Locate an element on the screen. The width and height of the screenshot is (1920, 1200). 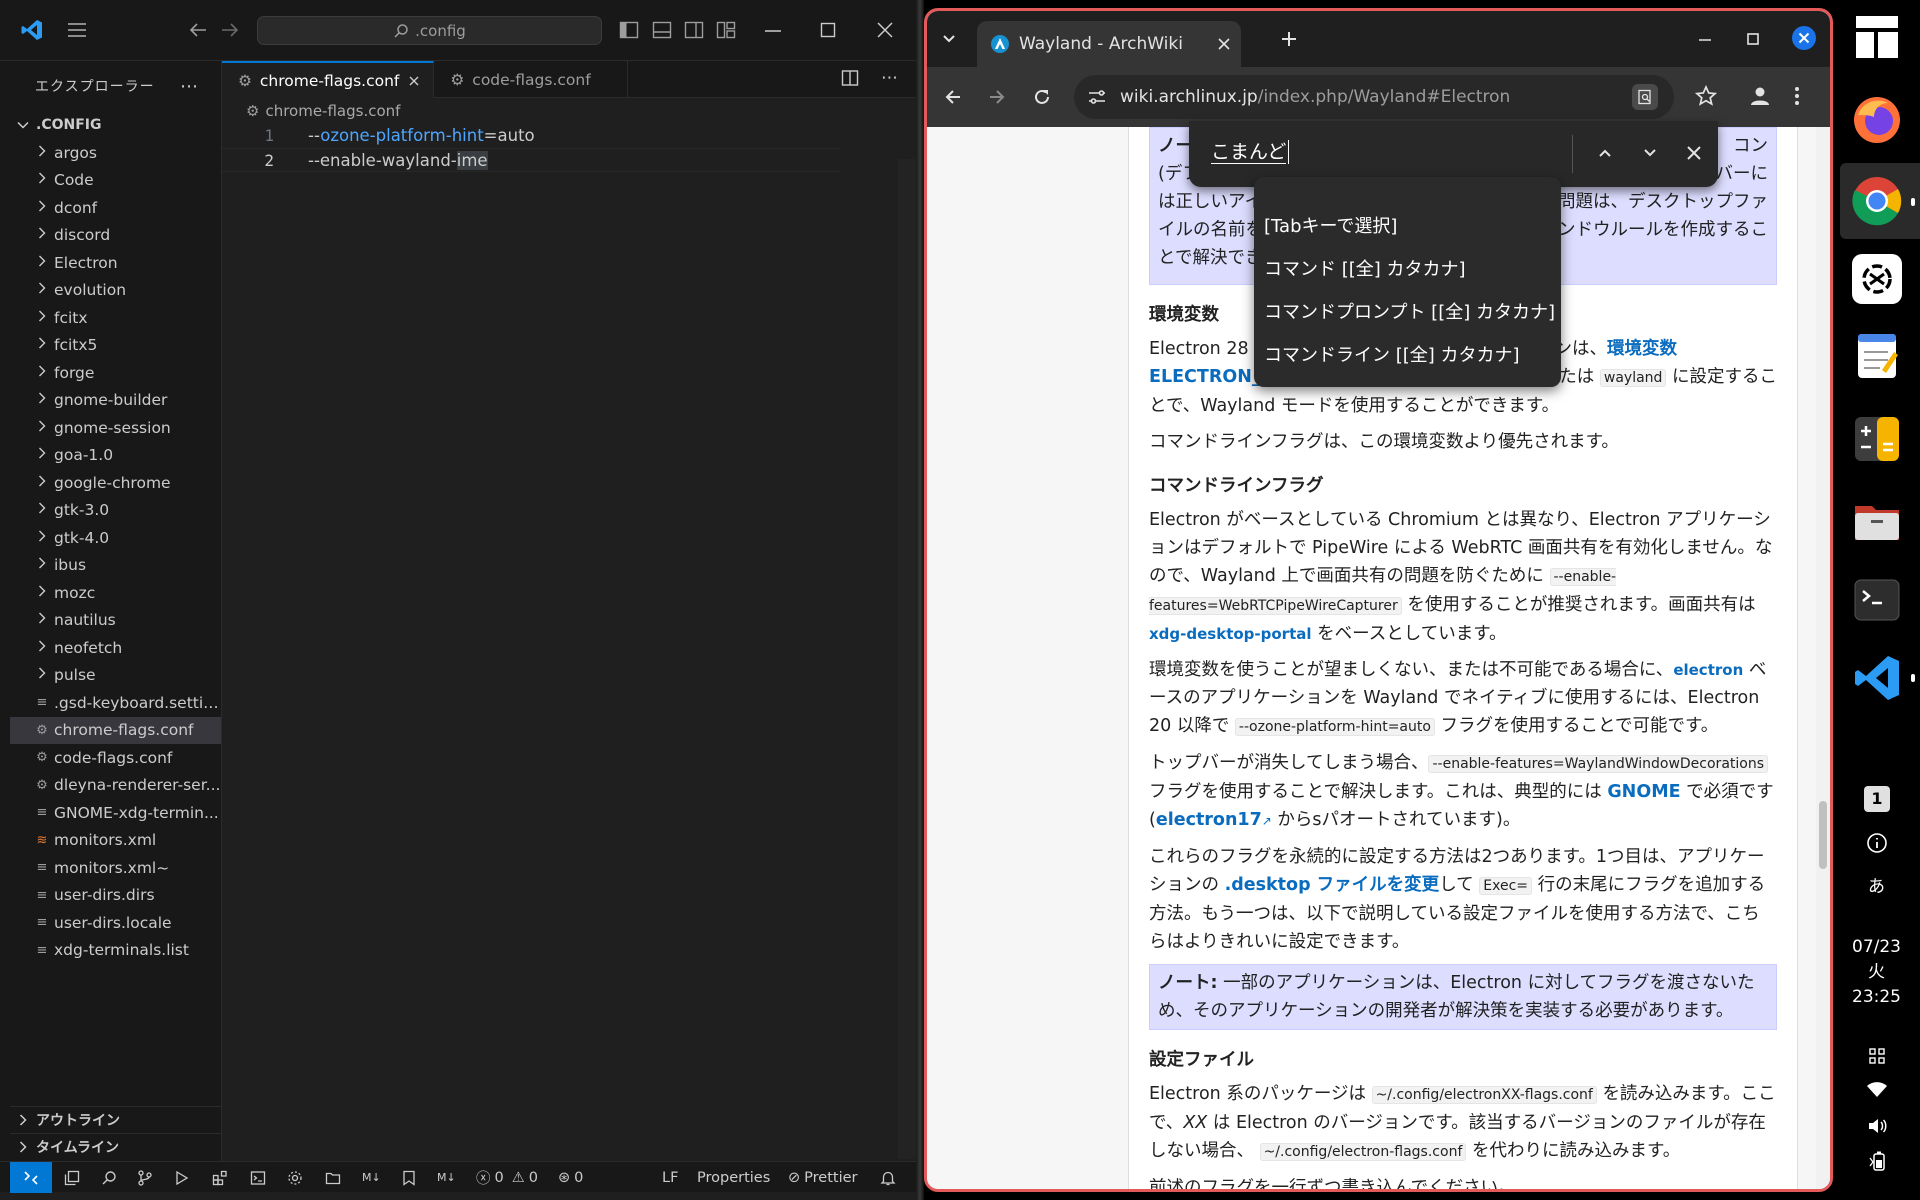
bookmark-icon is located at coordinates (409, 1177).